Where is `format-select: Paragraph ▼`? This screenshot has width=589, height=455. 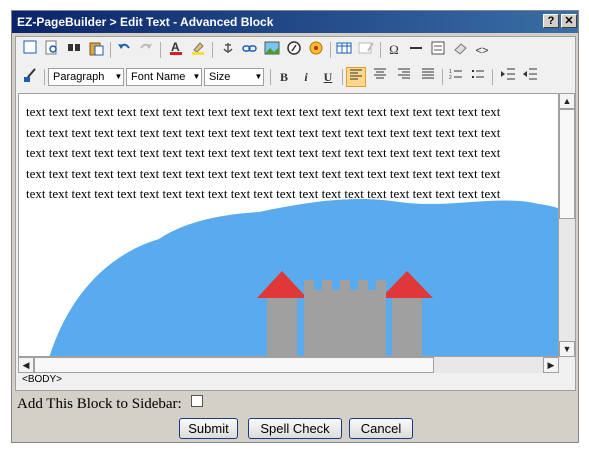 format-select: Paragraph ▼ is located at coordinates (86, 77).